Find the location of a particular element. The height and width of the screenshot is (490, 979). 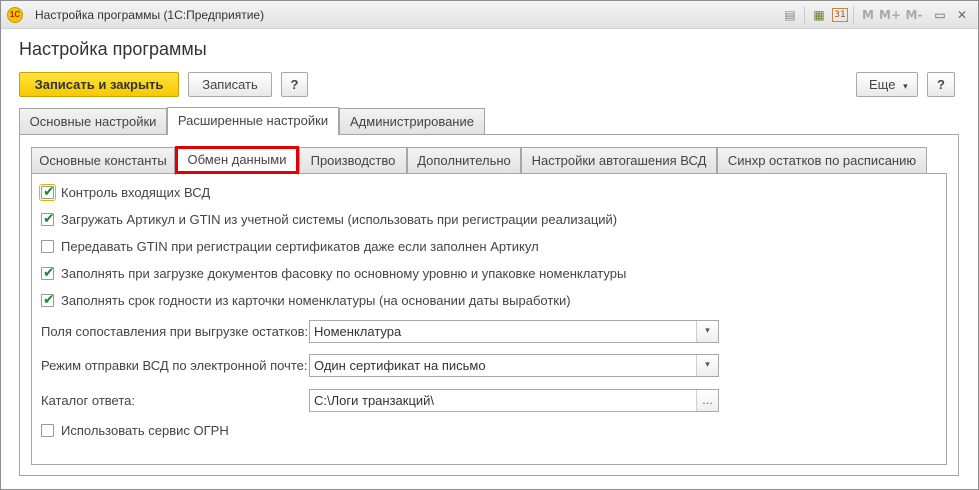

1c-logo-icon: 1С is located at coordinates (15, 15).